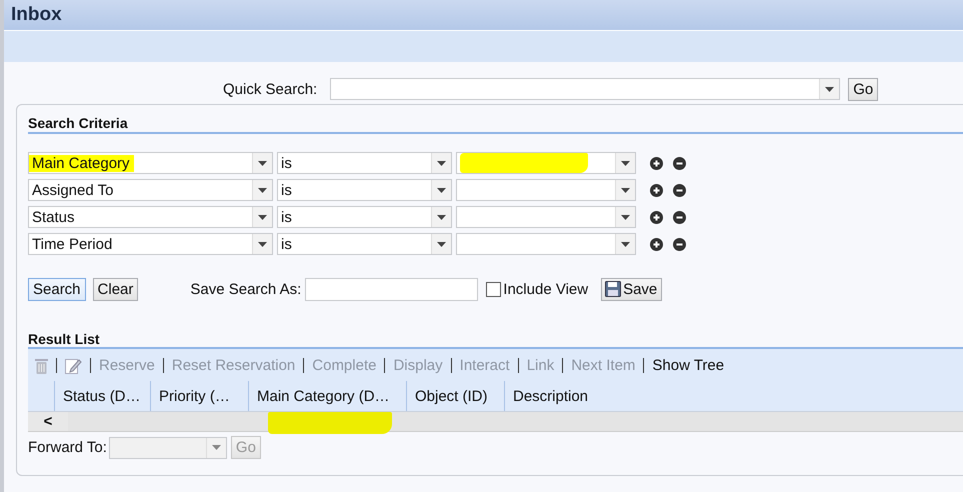 This screenshot has height=492, width=963. I want to click on section-heading: Search Criteria, so click(495, 124).